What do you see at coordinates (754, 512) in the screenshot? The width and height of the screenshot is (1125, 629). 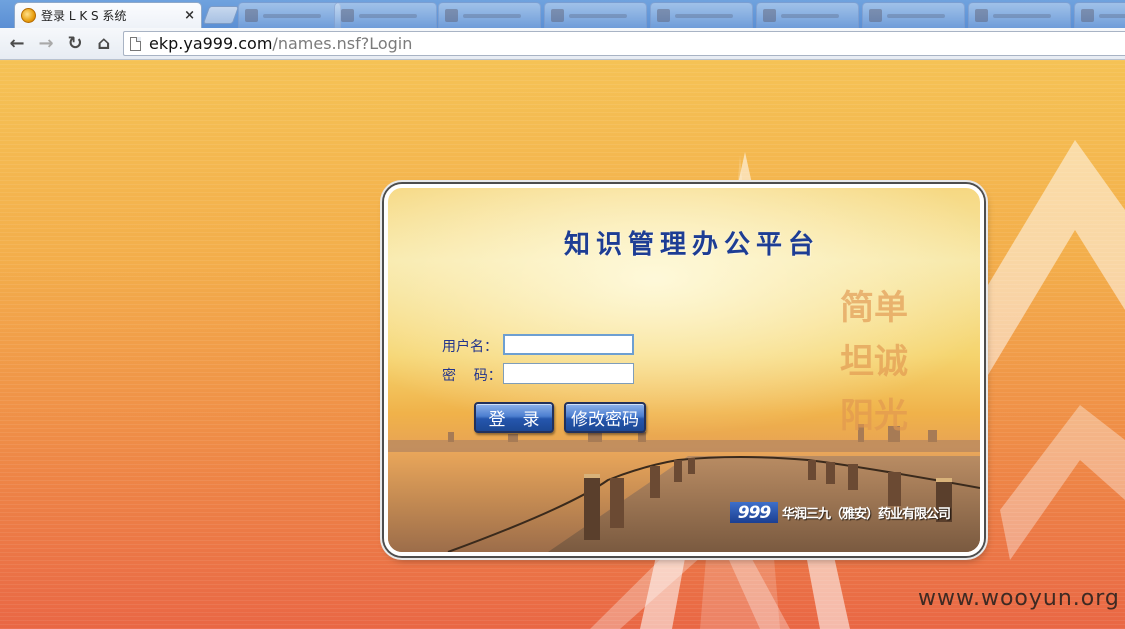 I see `brand-logo: 999` at bounding box center [754, 512].